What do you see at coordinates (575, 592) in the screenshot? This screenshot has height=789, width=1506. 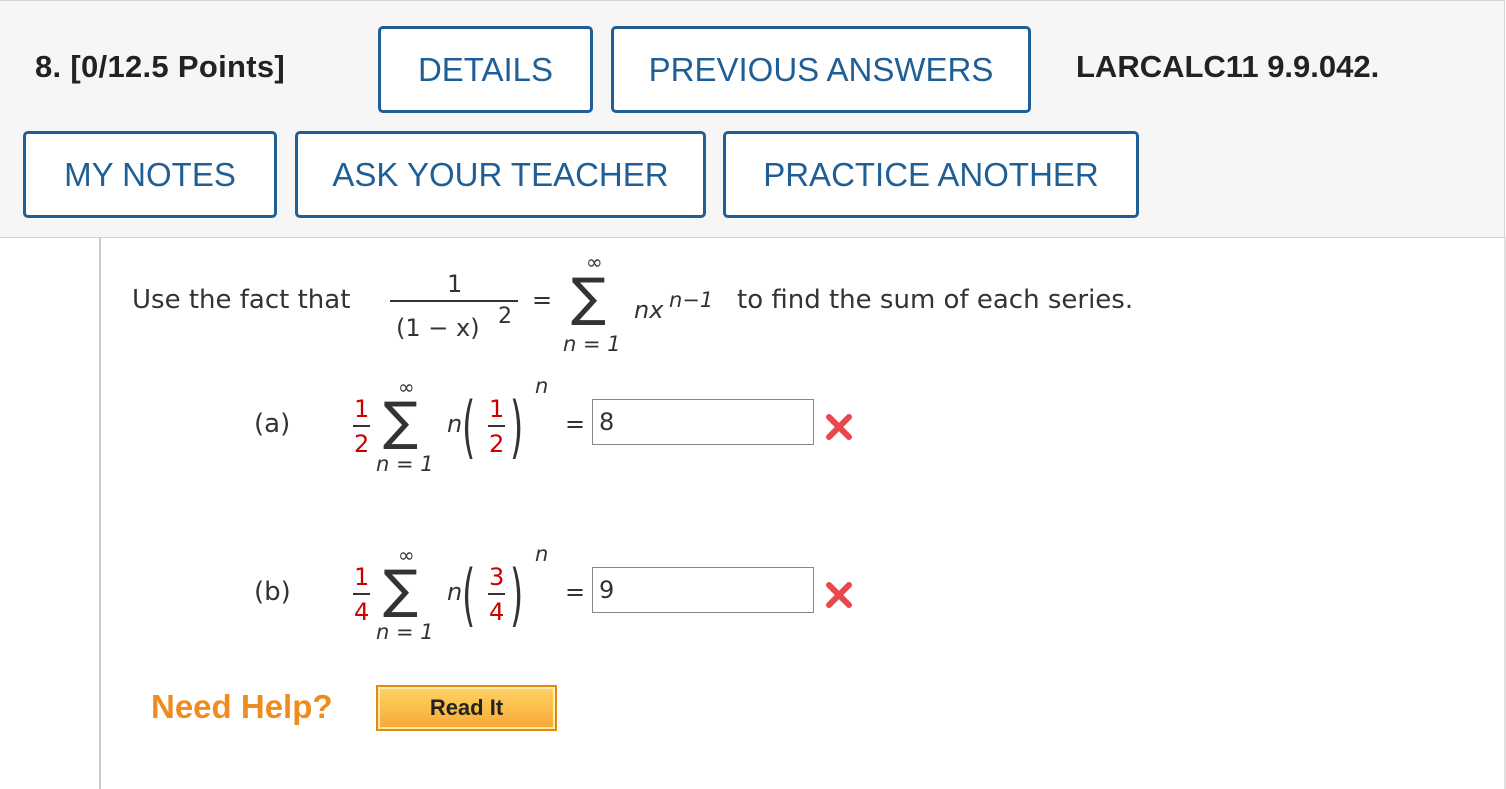 I see `part-b-equals: =` at bounding box center [575, 592].